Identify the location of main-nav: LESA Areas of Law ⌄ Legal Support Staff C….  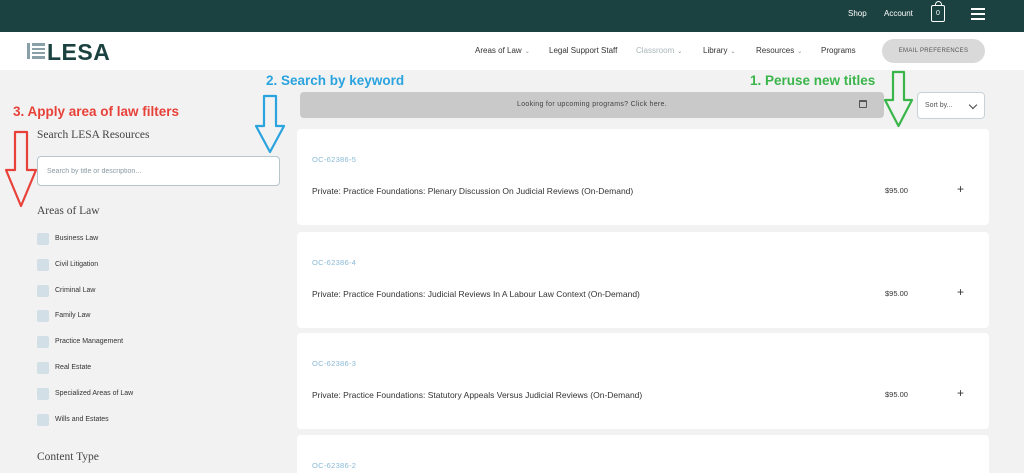
(512, 51).